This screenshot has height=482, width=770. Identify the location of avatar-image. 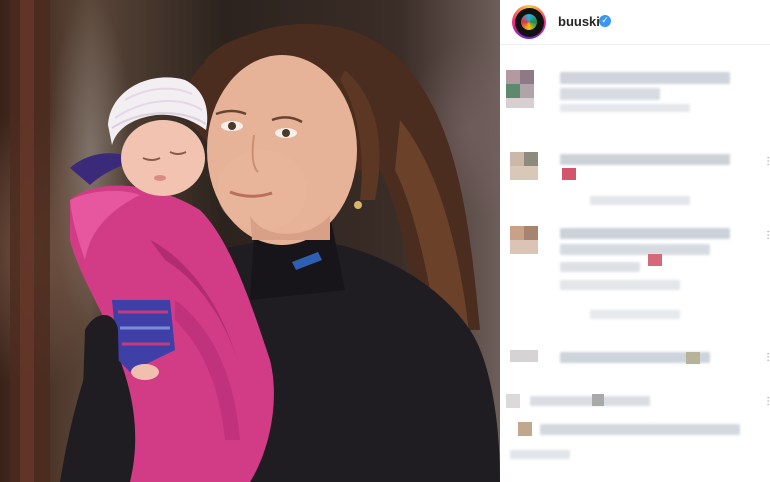
(529, 22).